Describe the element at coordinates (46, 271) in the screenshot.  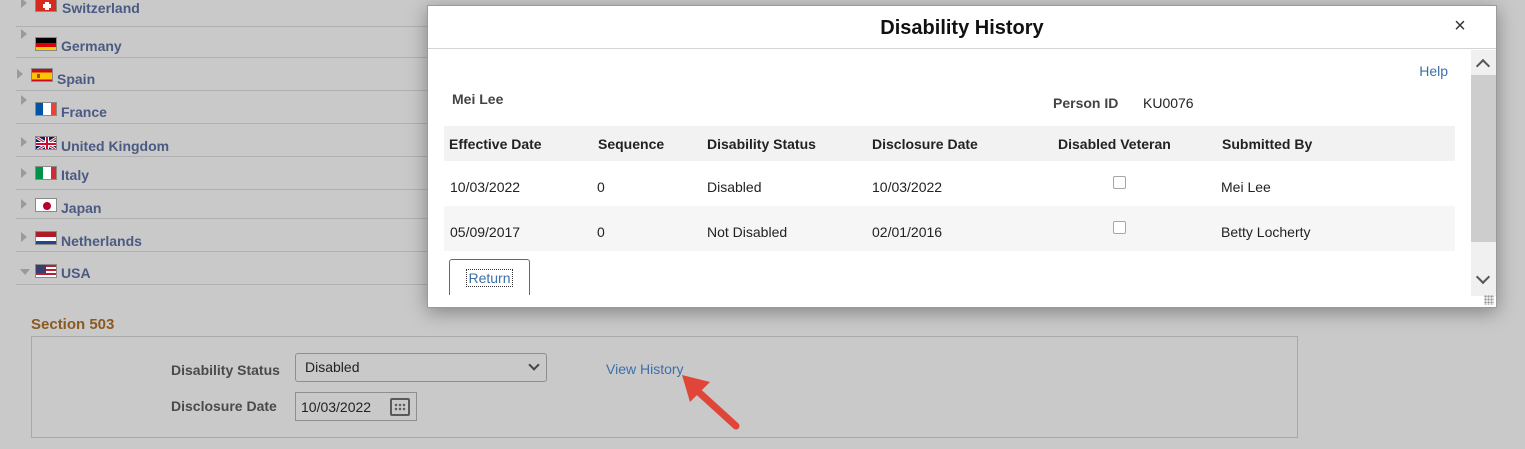
I see `usa-flag-icon` at that location.